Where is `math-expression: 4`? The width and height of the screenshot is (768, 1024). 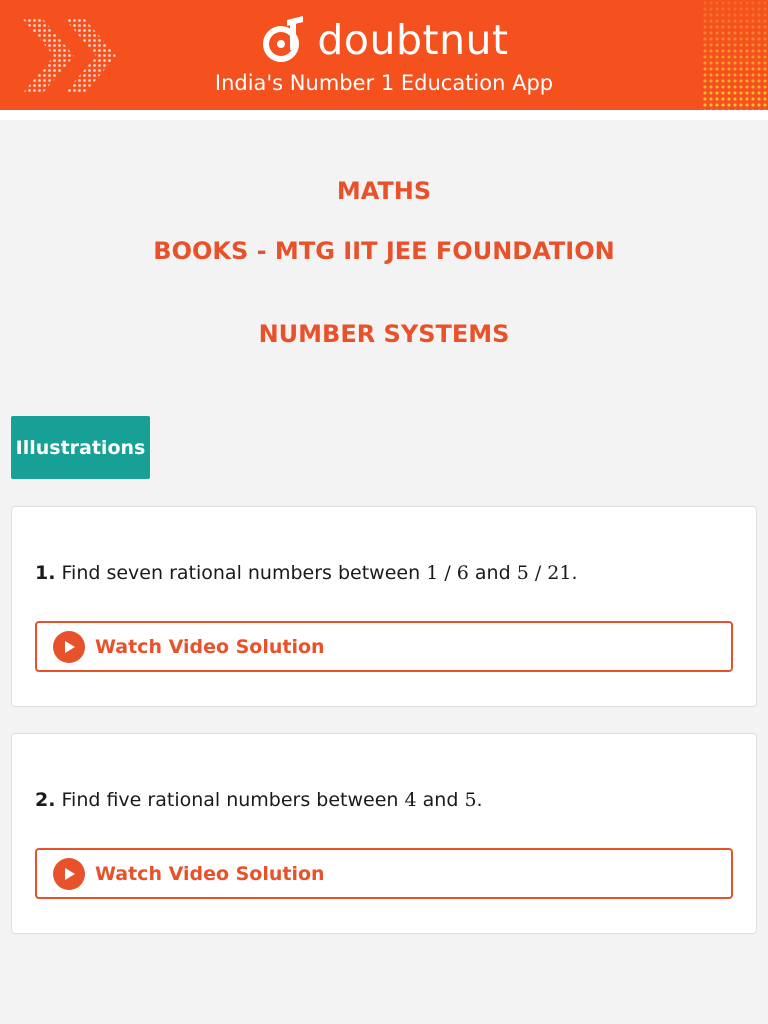 math-expression: 4 is located at coordinates (410, 800).